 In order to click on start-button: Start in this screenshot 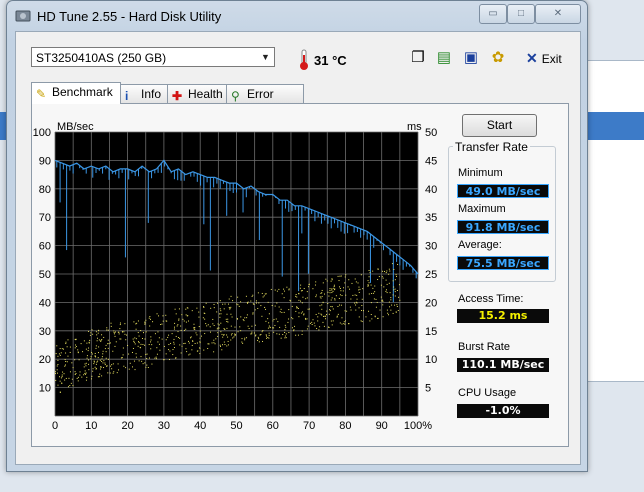, I will do `click(499, 125)`.